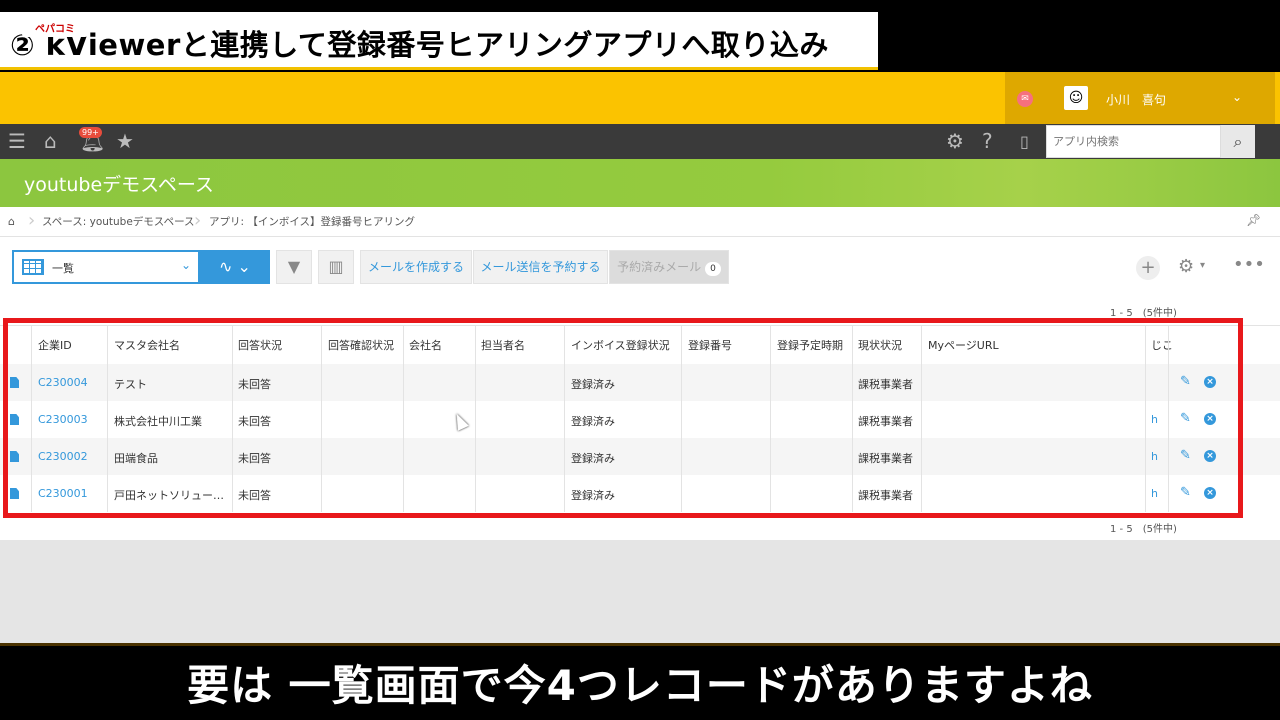 This screenshot has height=720, width=1280. Describe the element at coordinates (640, 98) in the screenshot. I see `app-header` at that location.